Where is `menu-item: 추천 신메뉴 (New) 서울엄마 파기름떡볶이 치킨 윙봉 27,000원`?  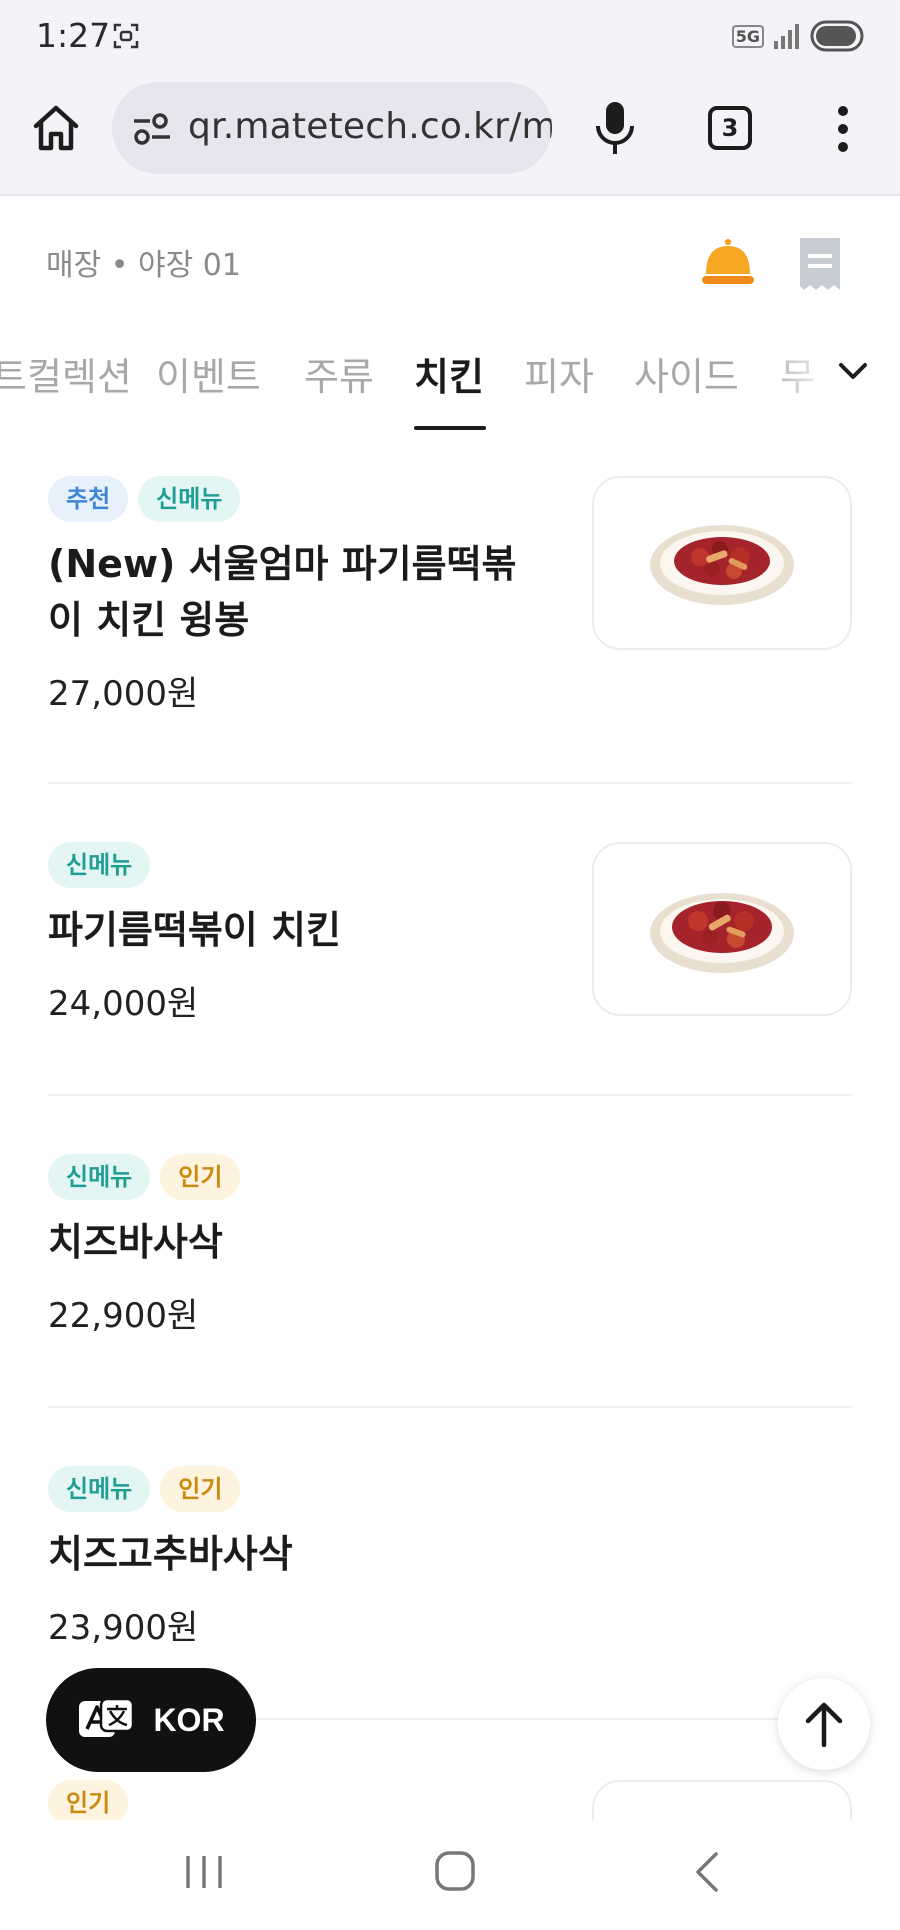 menu-item: 추천 신메뉴 (New) 서울엄마 파기름떡볶이 치킨 윙봉 27,000원 is located at coordinates (450, 595).